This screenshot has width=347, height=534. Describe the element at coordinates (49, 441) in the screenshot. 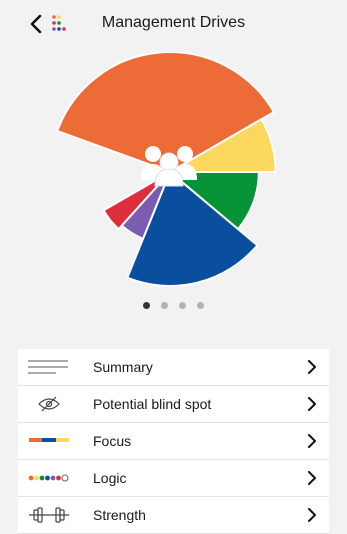

I see `focus-bar-icon` at that location.